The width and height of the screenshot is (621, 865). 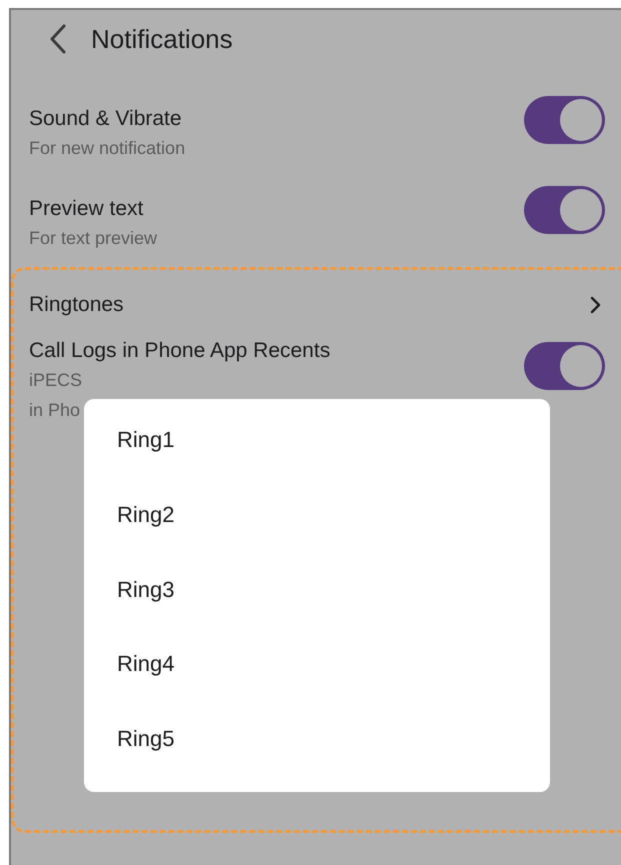 I want to click on ringtone-option: Ring3, so click(x=145, y=605).